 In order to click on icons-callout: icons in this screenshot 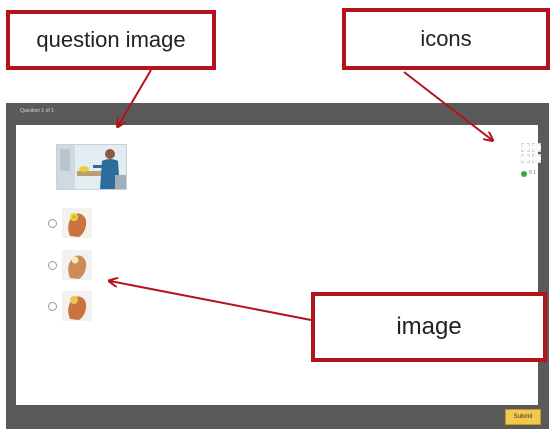, I will do `click(446, 39)`.